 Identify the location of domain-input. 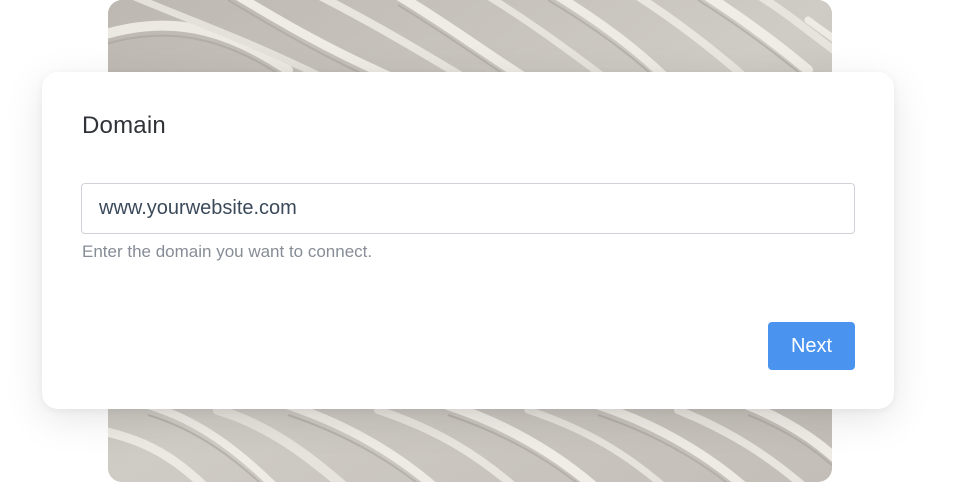
(468, 208).